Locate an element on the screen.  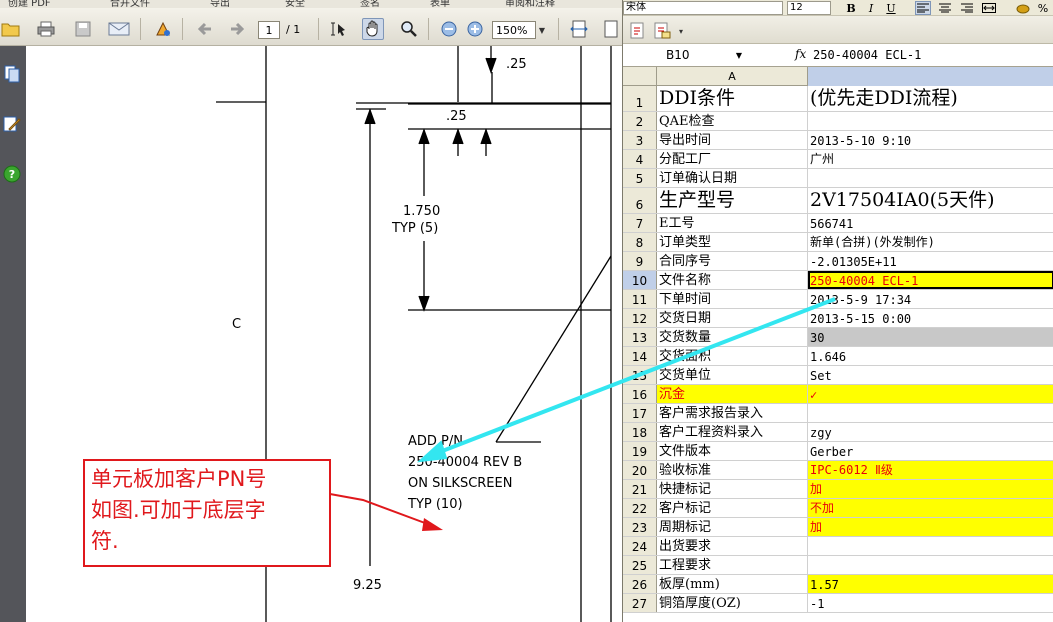
percent-icon: % is located at coordinates (1043, 8).